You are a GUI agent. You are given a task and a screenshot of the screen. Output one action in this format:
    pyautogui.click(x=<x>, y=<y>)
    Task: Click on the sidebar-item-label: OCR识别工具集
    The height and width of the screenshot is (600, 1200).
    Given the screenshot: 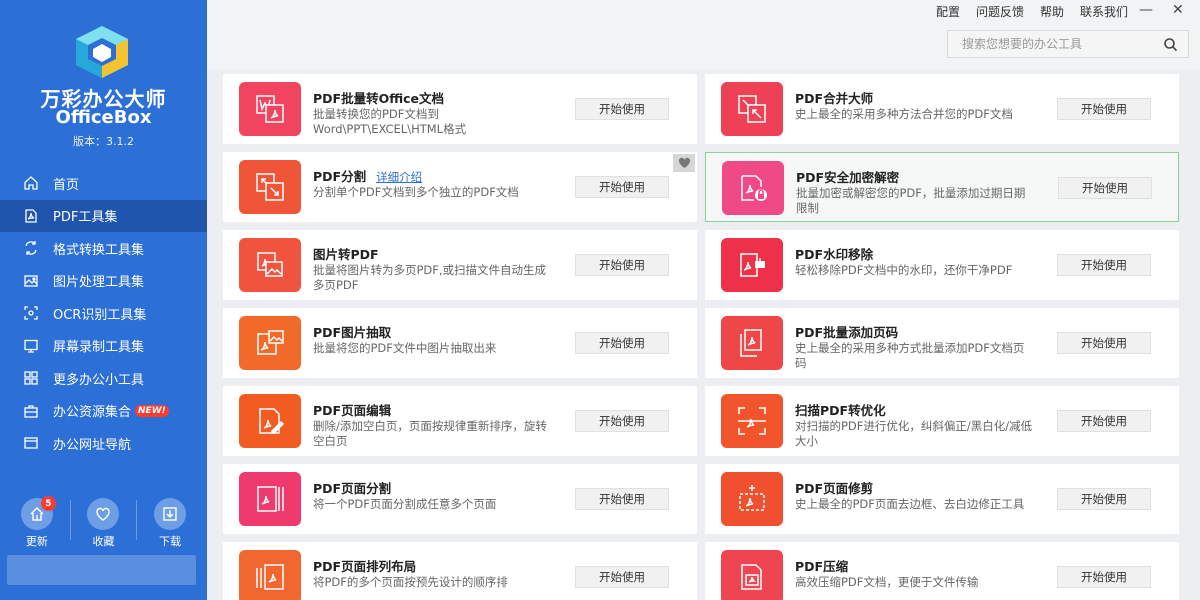 What is the action you would take?
    pyautogui.click(x=100, y=315)
    